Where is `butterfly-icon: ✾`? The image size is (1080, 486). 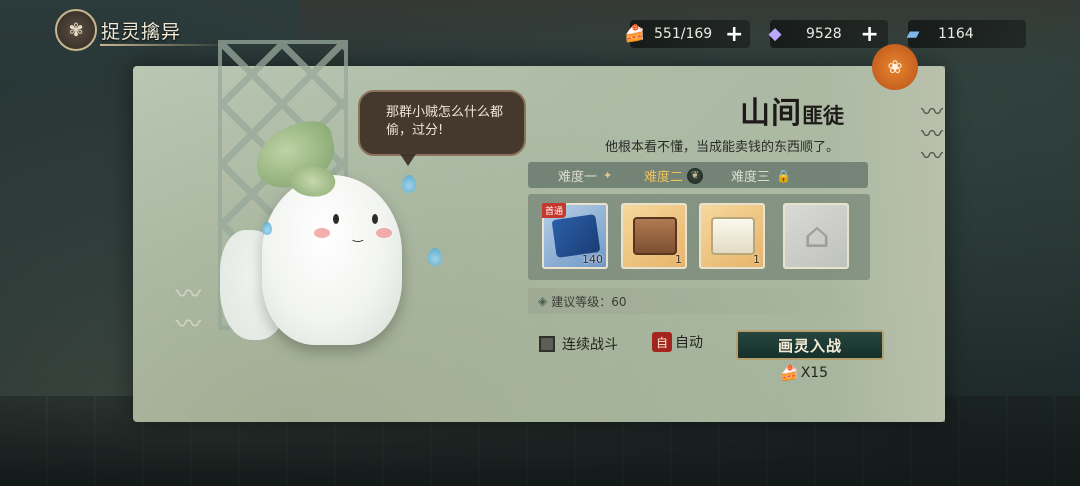
butterfly-icon: ✾ is located at coordinates (76, 30).